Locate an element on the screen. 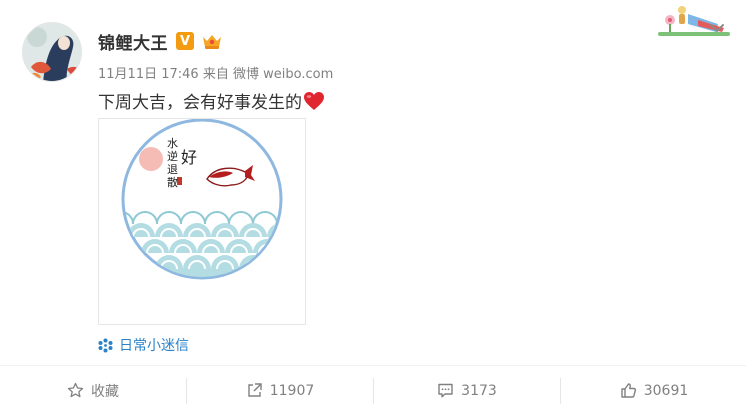 This screenshot has height=414, width=746. post-text-content: 下周大吉，会有好事发生的 is located at coordinates (200, 103).